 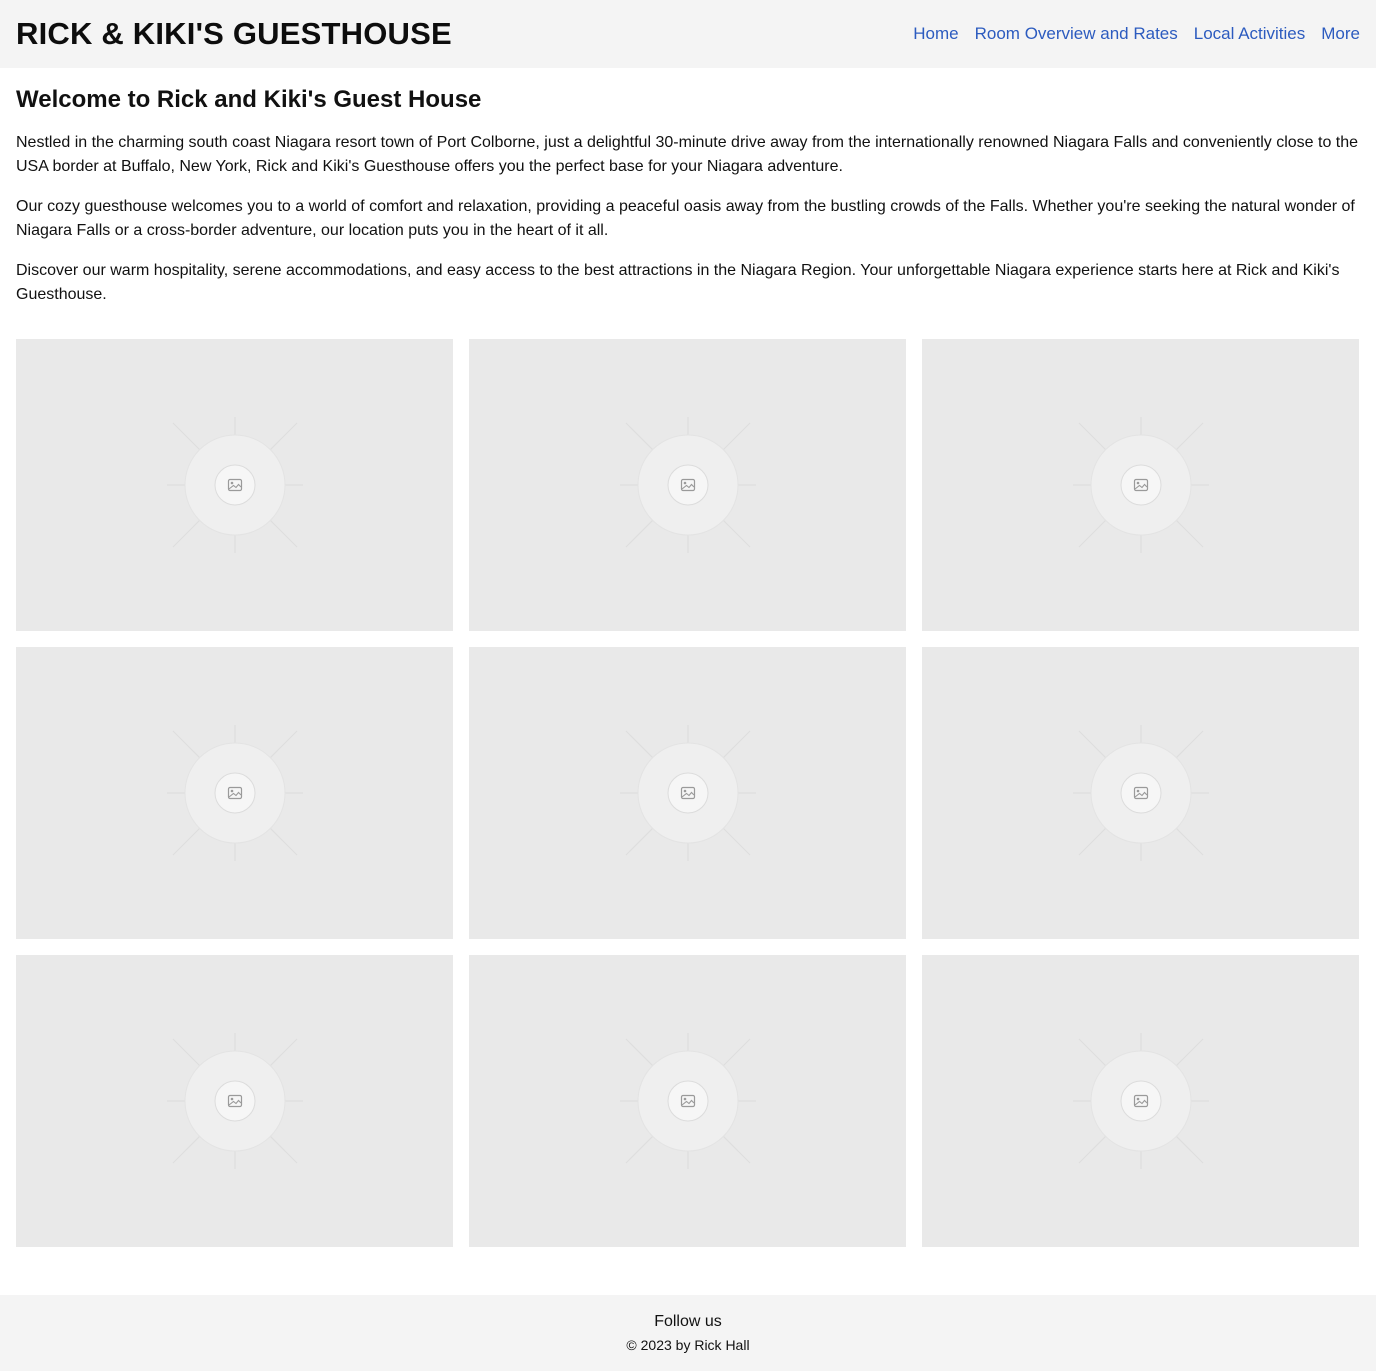 What do you see at coordinates (1250, 34) in the screenshot?
I see `nav-activities-link: Local Activities` at bounding box center [1250, 34].